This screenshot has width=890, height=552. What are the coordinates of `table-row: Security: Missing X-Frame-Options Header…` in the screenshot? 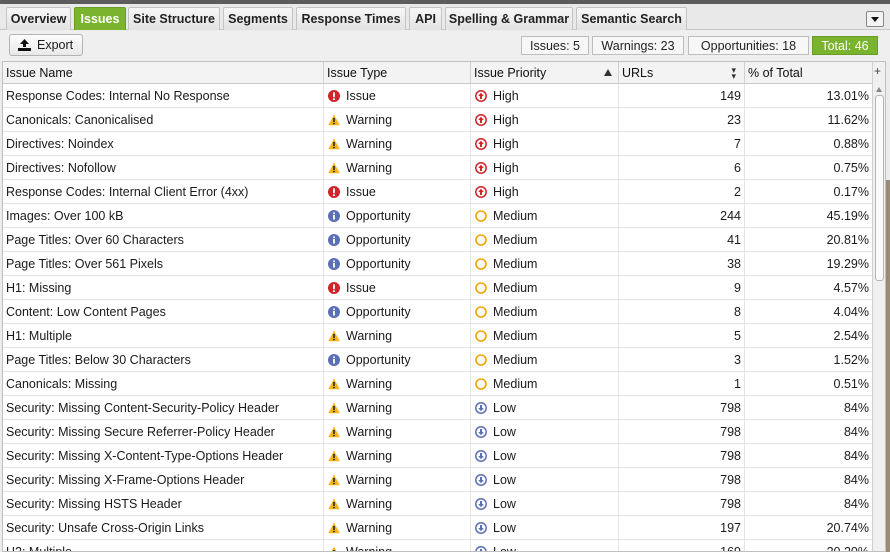 It's located at (438, 480).